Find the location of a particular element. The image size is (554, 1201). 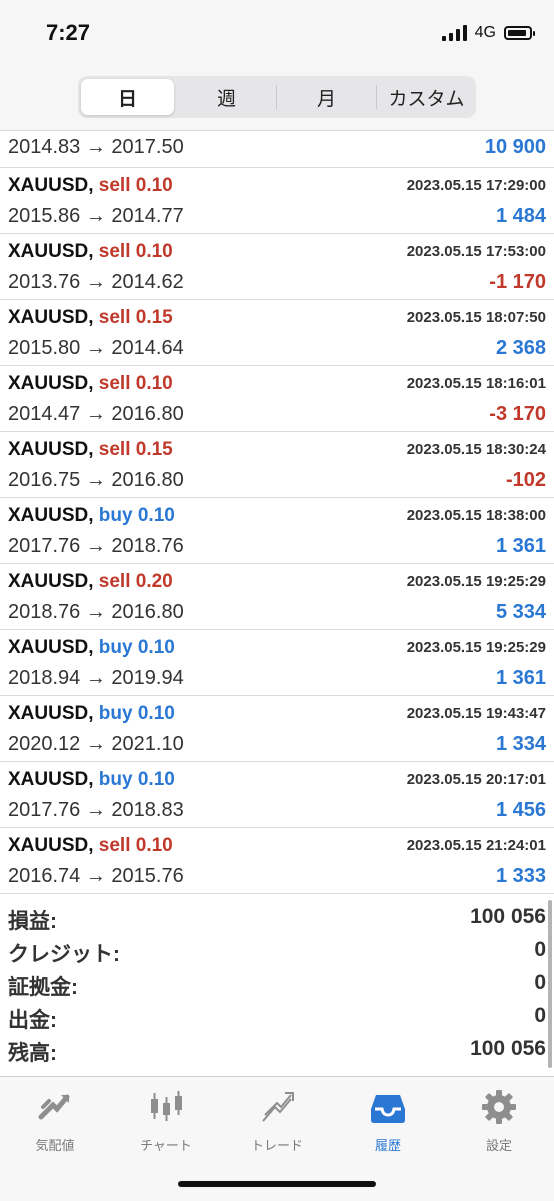

deal-prices: 2018.76 → 2016.80 is located at coordinates (96, 612).